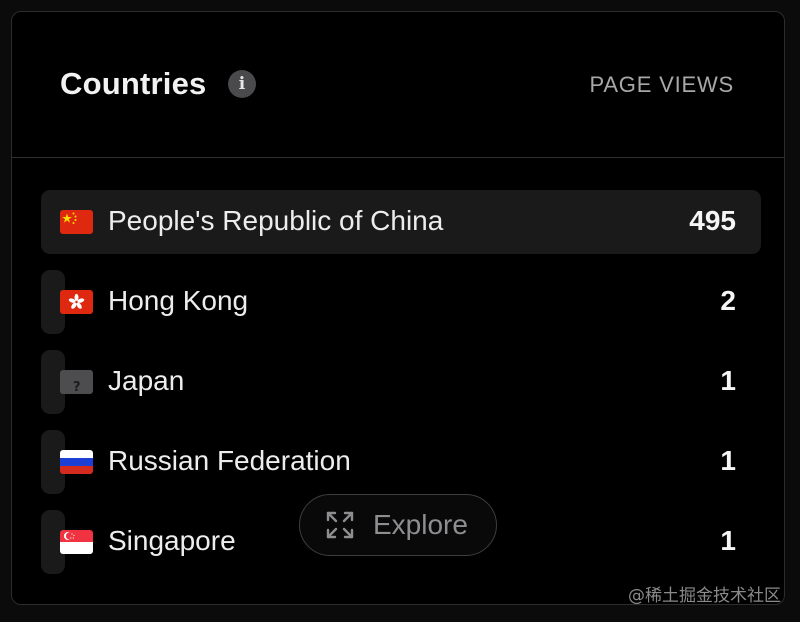 This screenshot has width=800, height=622. I want to click on explore-button: Explore, so click(398, 525).